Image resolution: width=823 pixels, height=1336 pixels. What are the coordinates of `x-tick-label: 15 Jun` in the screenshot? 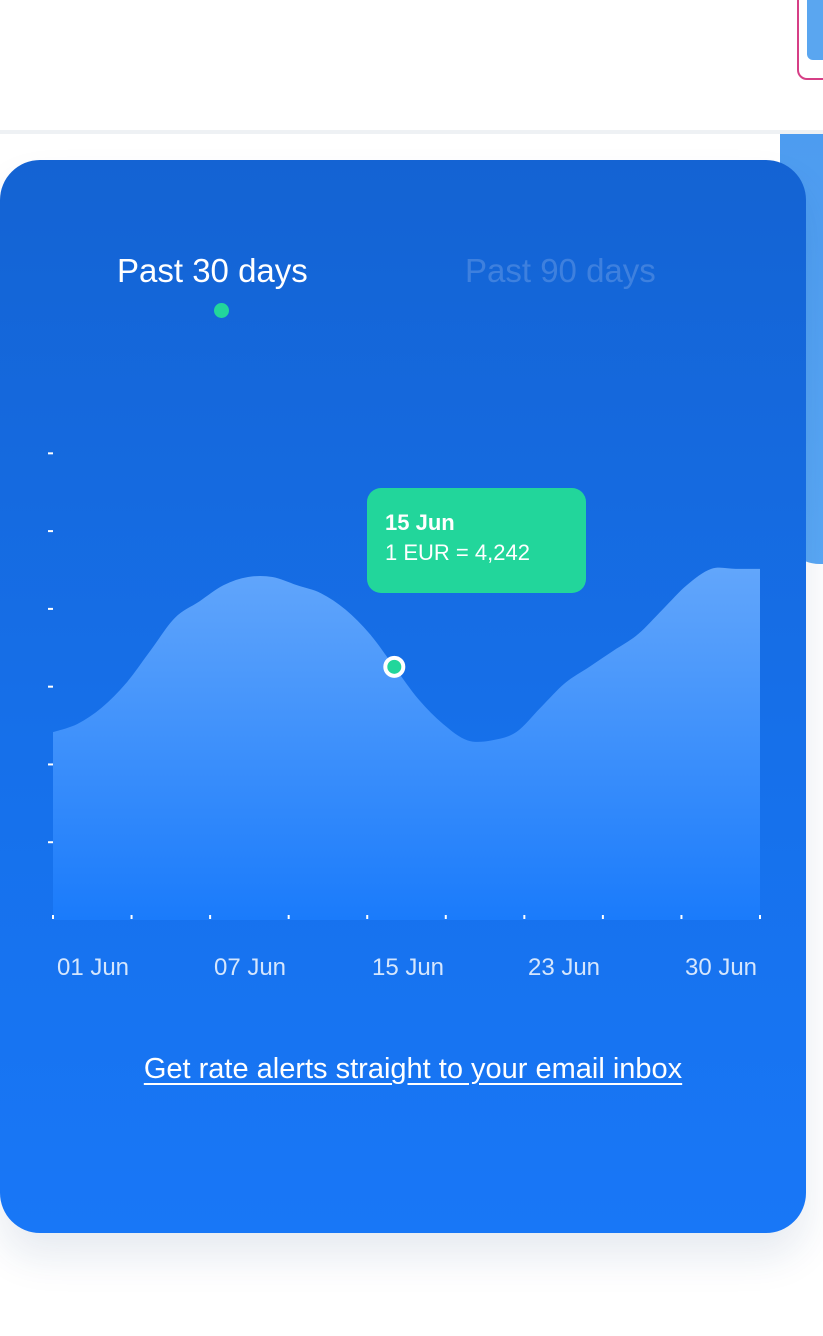 It's located at (408, 967).